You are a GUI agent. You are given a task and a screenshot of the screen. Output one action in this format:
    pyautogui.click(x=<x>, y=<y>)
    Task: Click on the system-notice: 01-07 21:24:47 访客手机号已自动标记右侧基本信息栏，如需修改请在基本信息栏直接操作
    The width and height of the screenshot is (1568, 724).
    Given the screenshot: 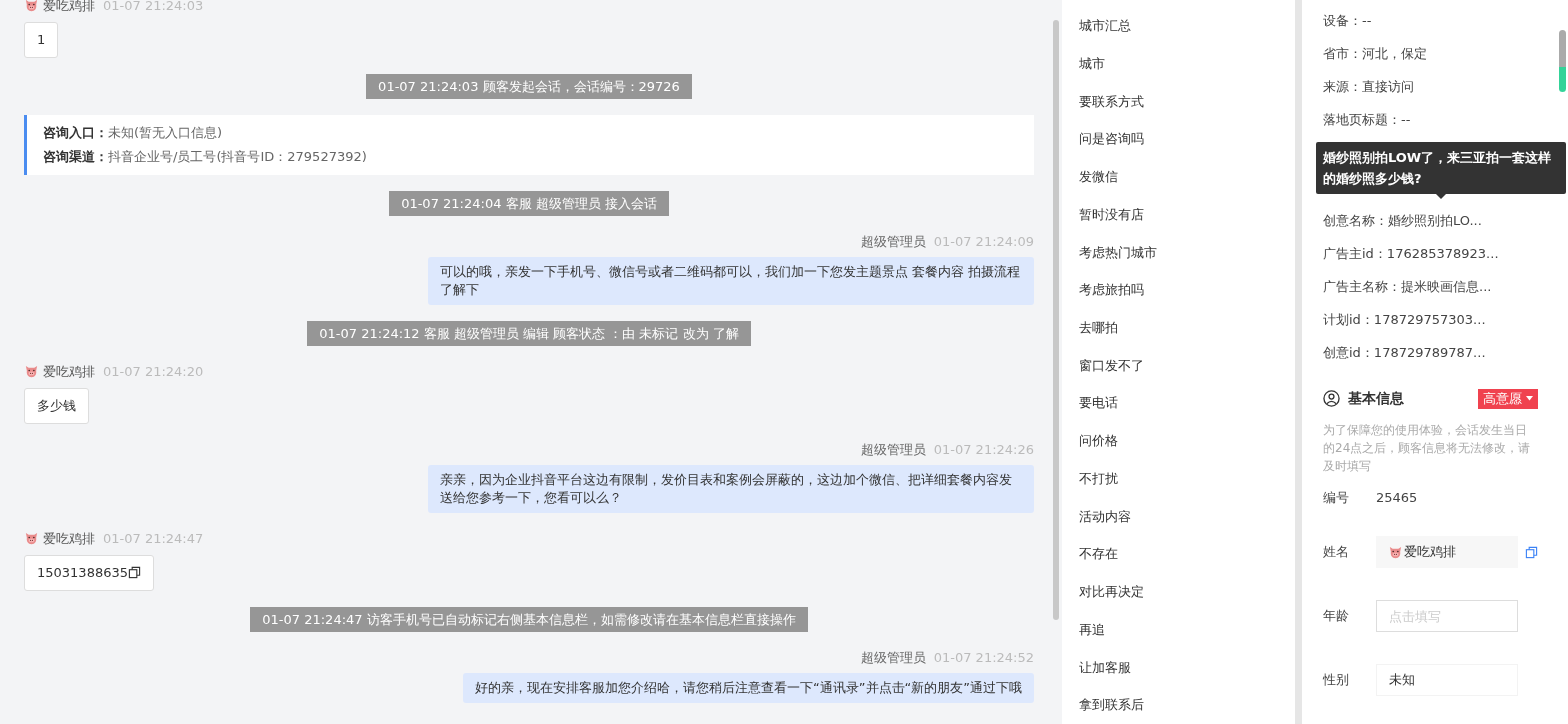 What is the action you would take?
    pyautogui.click(x=529, y=619)
    